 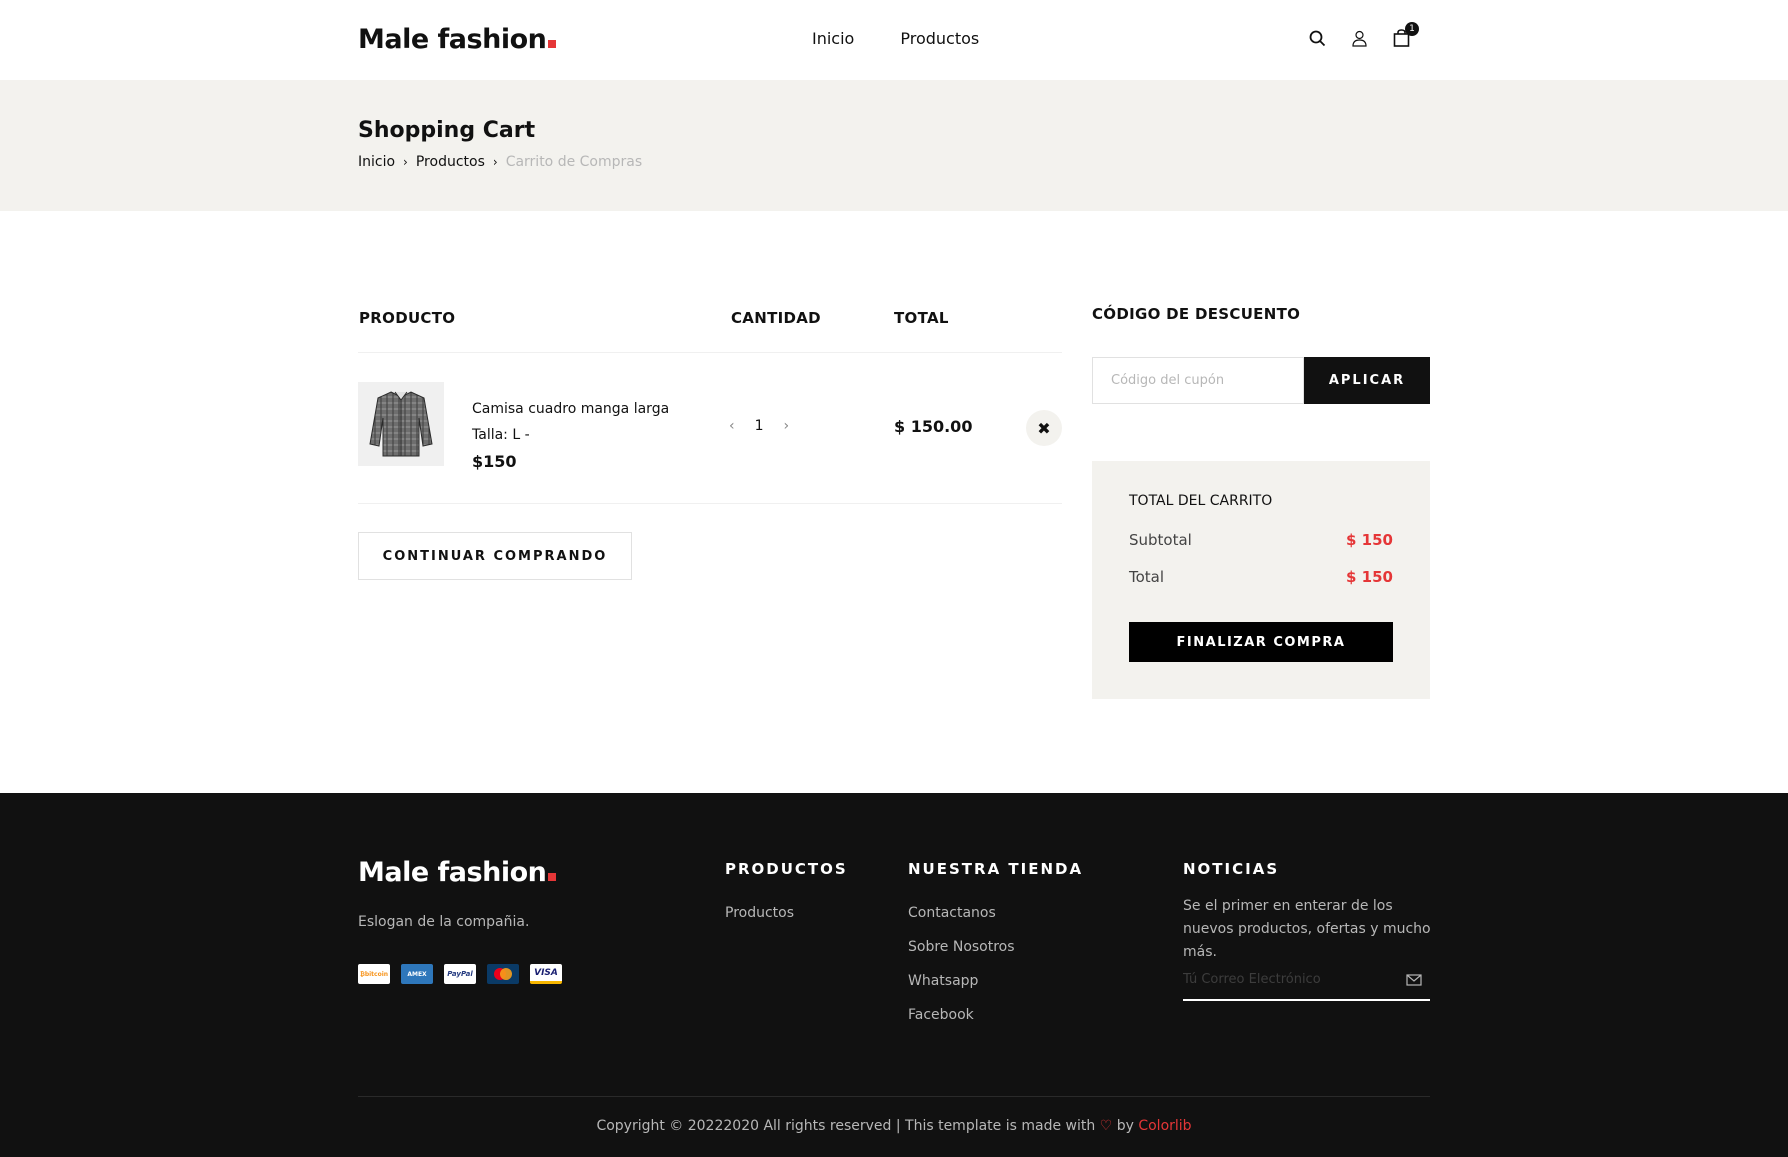 What do you see at coordinates (500, 162) in the screenshot?
I see `breadcrumb: Inicio › Productos › Carrito de Compras` at bounding box center [500, 162].